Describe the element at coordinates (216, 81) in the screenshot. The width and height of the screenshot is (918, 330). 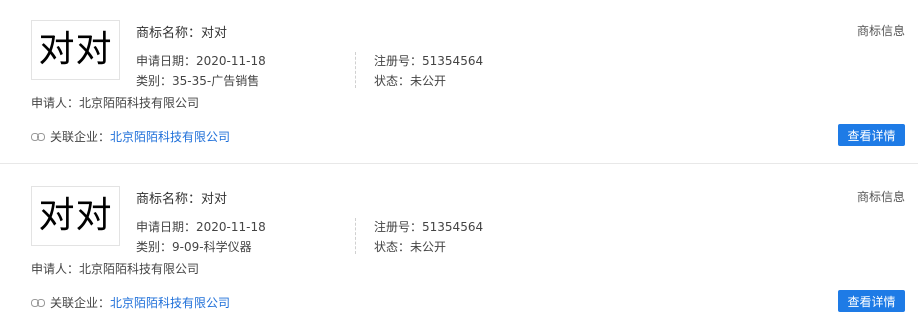
I see `category-value: 35-35-广告销售` at that location.